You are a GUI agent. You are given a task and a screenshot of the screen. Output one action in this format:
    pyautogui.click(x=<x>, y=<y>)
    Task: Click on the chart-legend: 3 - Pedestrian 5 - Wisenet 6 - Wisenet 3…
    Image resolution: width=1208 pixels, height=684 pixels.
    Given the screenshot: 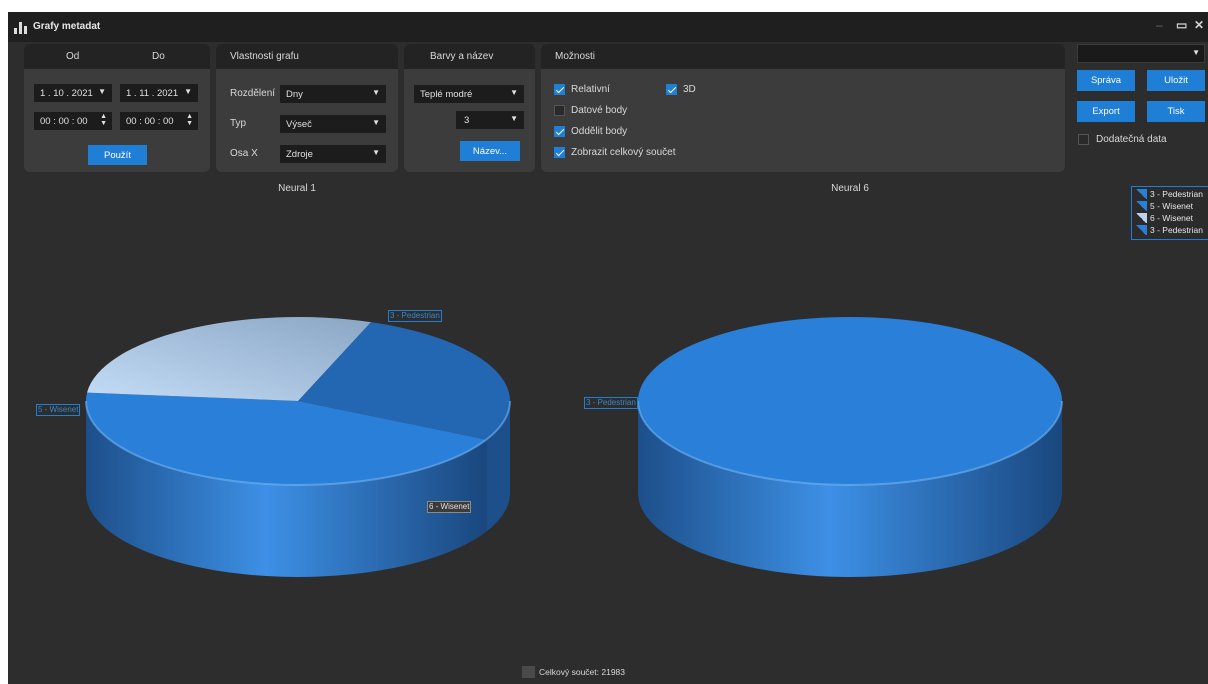 What is the action you would take?
    pyautogui.click(x=1169, y=213)
    